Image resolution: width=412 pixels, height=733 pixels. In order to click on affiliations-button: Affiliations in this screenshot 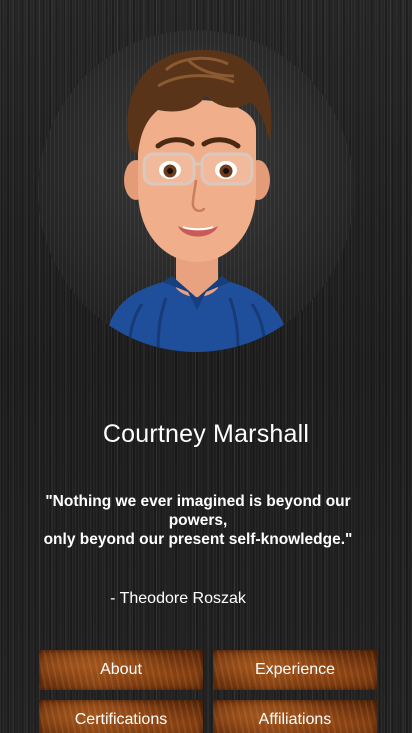, I will do `click(295, 716)`.